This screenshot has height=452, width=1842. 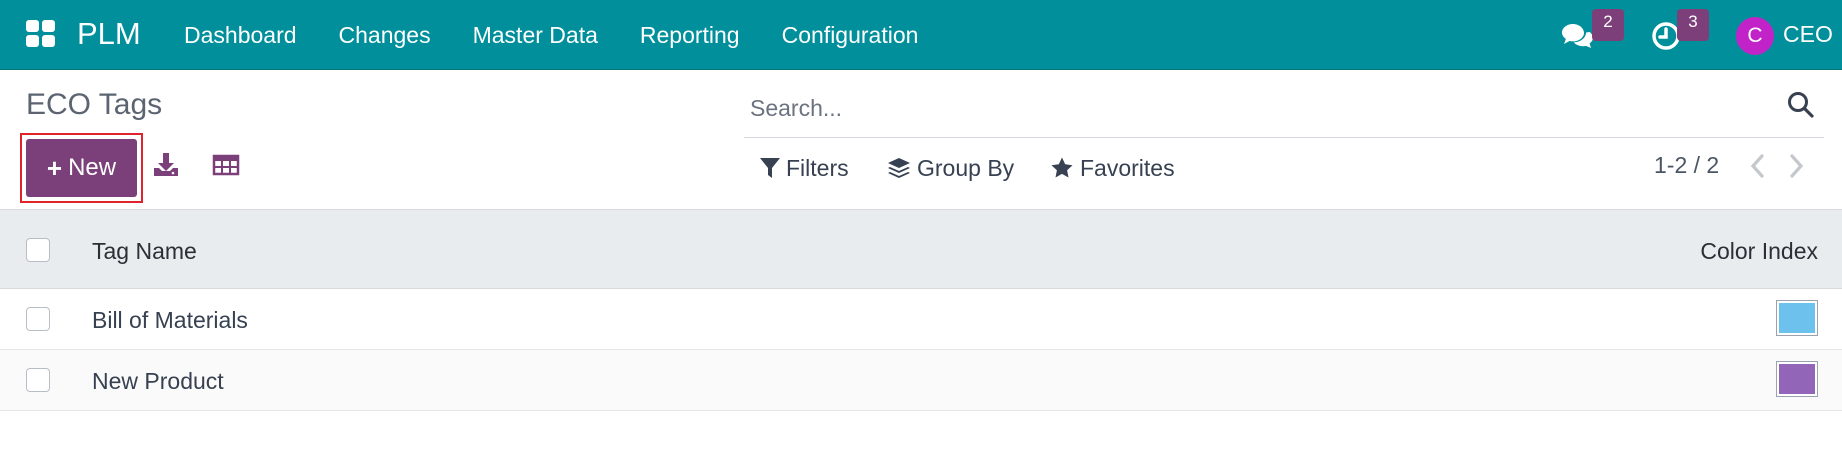 What do you see at coordinates (1127, 167) in the screenshot?
I see `favorites-label: Favorites` at bounding box center [1127, 167].